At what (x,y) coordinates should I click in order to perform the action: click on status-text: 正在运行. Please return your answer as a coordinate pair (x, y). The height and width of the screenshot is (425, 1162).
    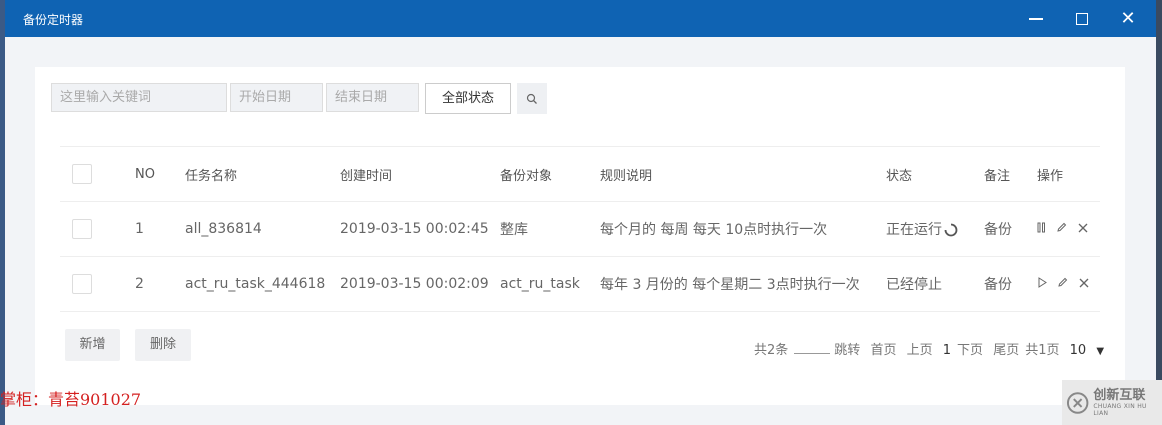
    Looking at the image, I should click on (914, 230).